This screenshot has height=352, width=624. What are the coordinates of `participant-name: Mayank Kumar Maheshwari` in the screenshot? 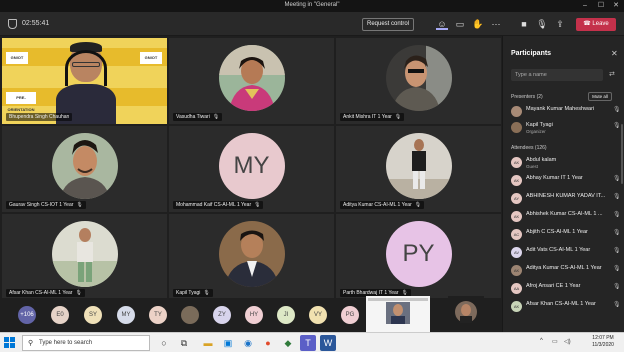 It's located at (560, 109).